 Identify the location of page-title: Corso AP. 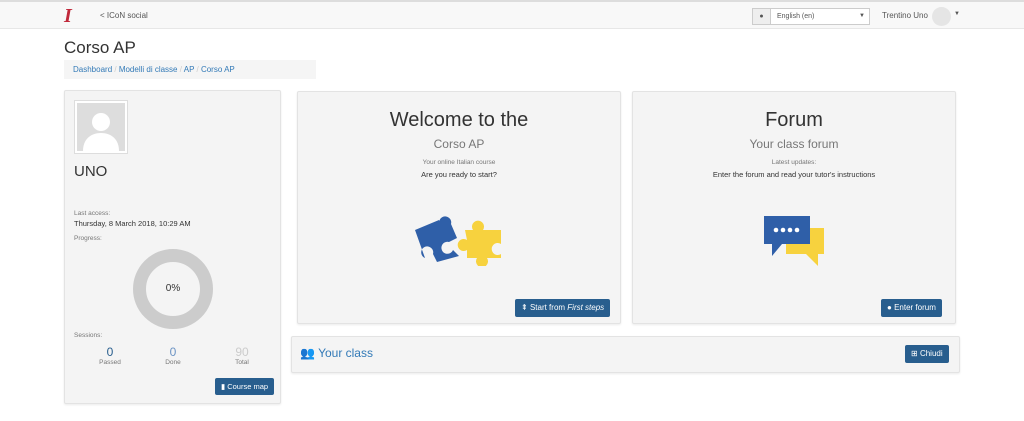
(100, 47).